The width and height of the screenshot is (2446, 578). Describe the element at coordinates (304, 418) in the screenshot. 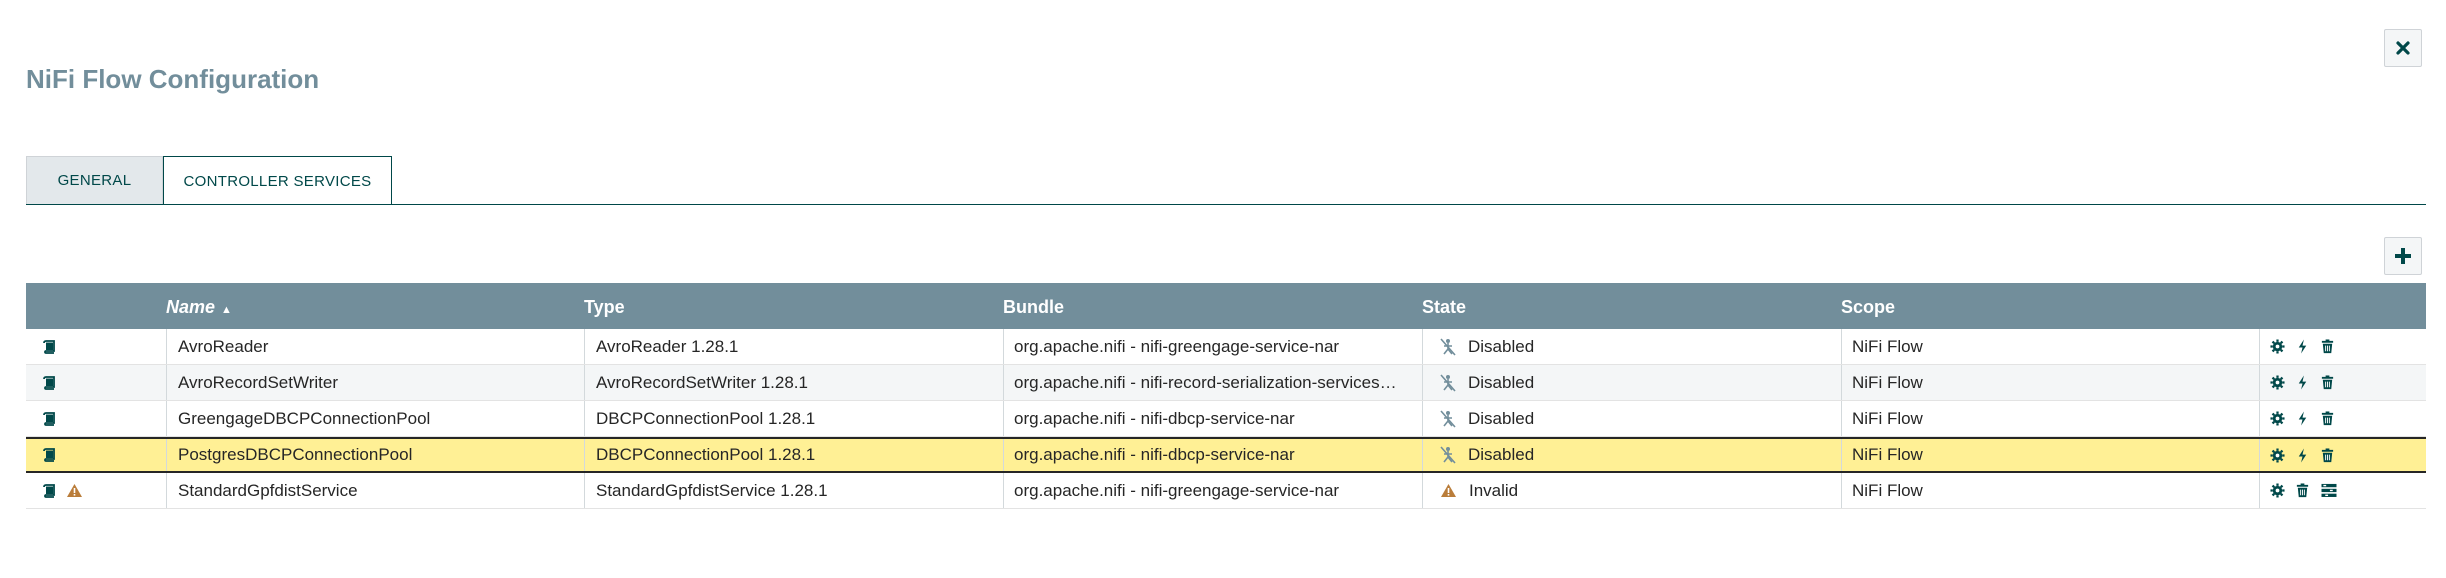

I see `service-name: GreengageDBCPConnectionPool` at that location.